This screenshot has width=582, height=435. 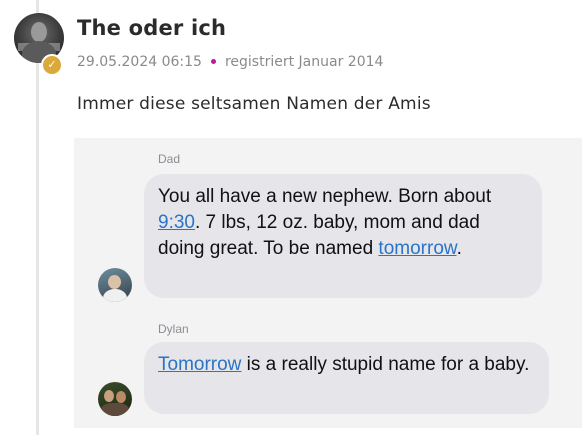 I want to click on date-link: tomorrow, so click(x=417, y=248).